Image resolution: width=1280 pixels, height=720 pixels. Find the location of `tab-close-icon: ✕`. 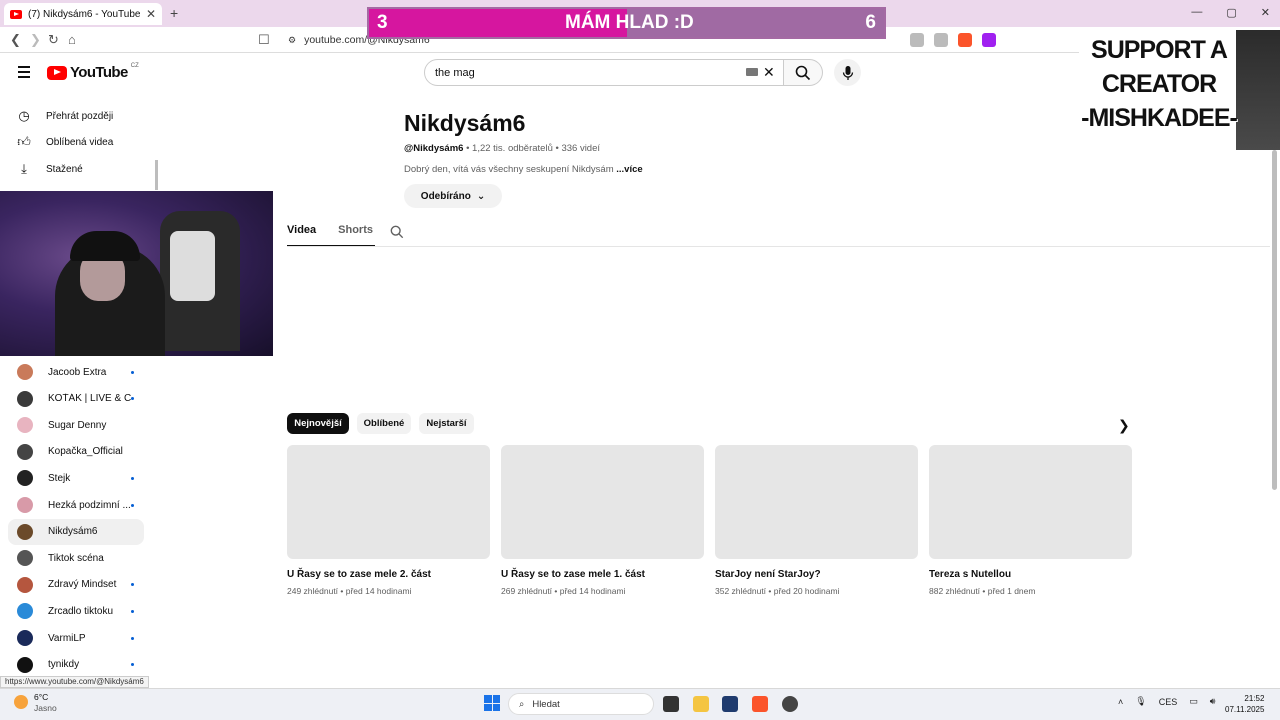

tab-close-icon: ✕ is located at coordinates (151, 14).